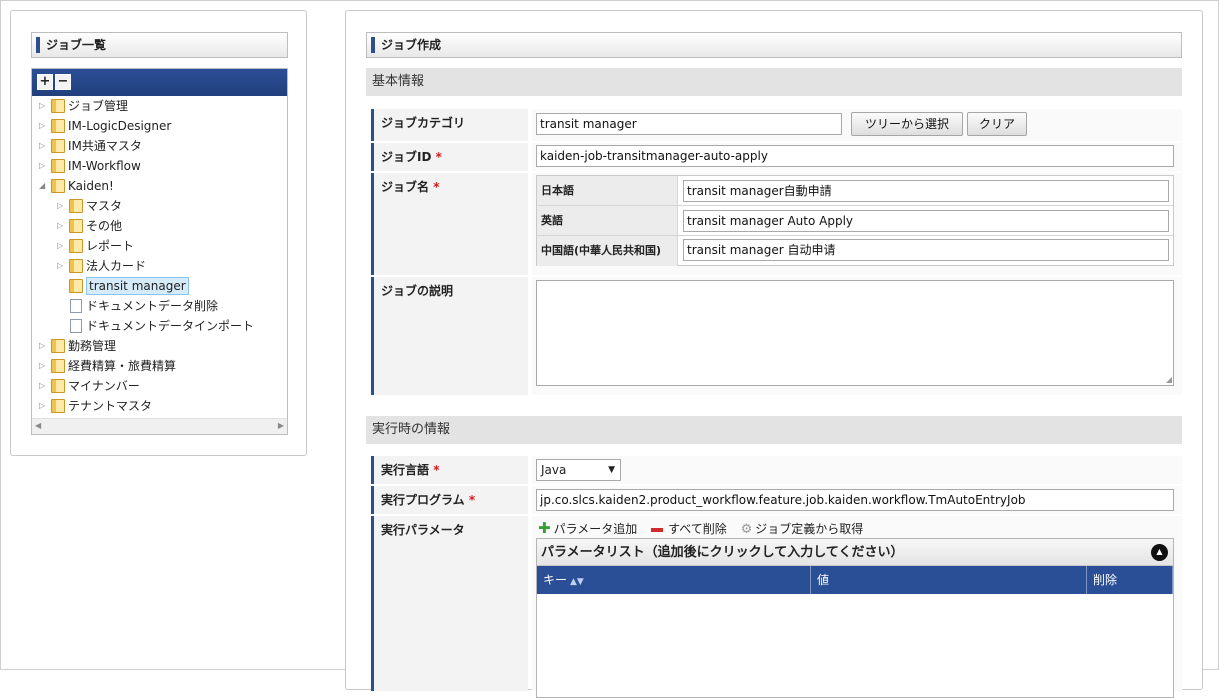  I want to click on exec-language-label: 実行言語, so click(405, 470).